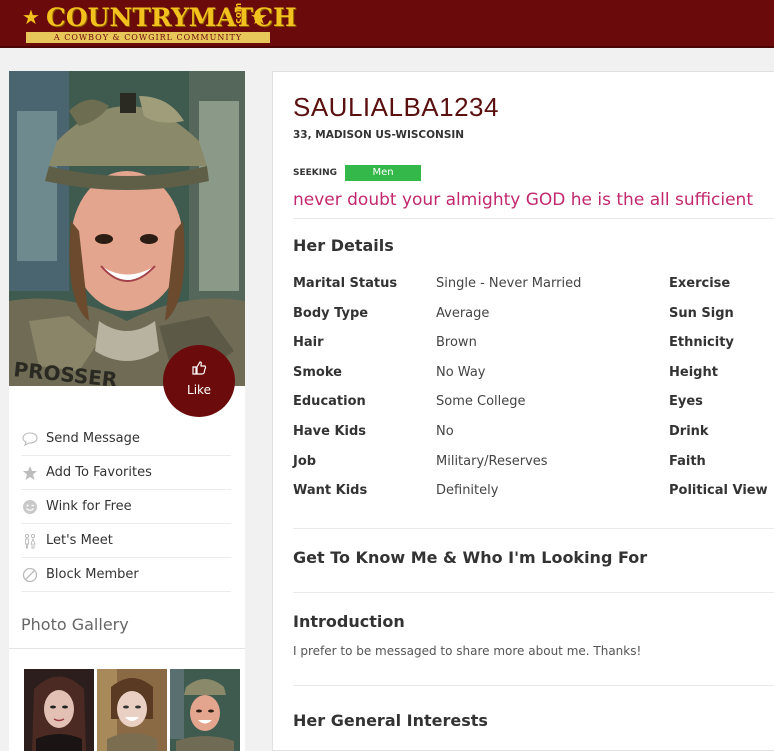  I want to click on wink-for-free-button: Wink for Free, so click(126, 507).